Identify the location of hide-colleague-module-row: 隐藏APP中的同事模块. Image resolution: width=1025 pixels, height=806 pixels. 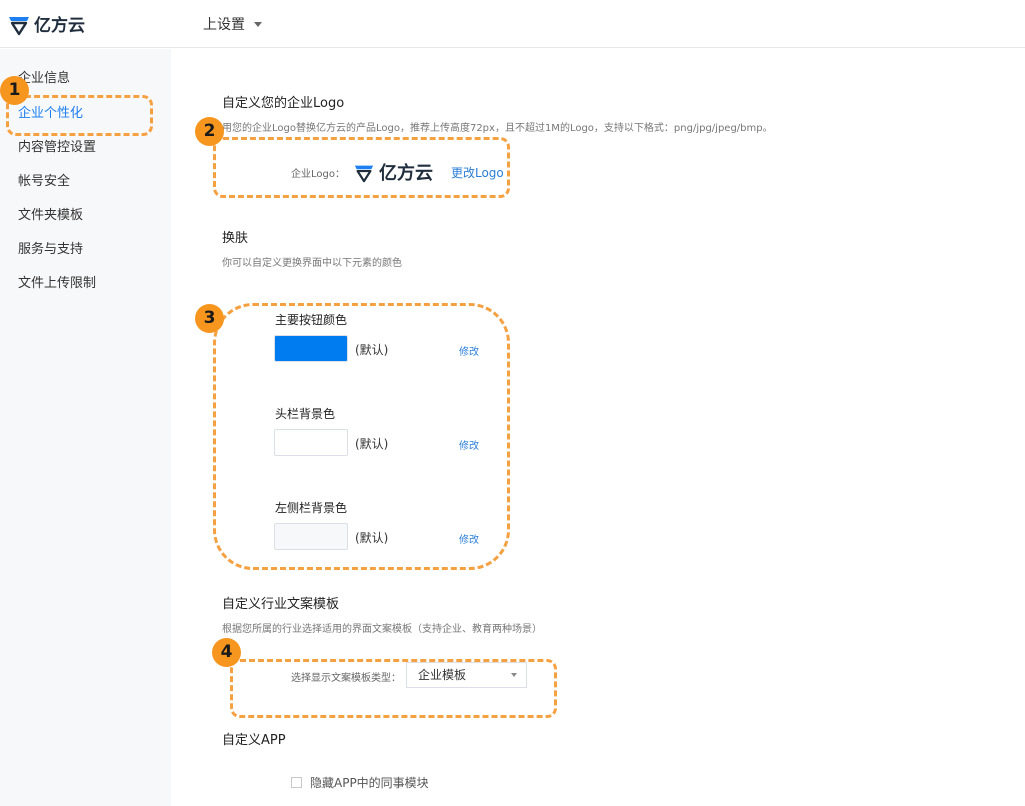
(360, 782).